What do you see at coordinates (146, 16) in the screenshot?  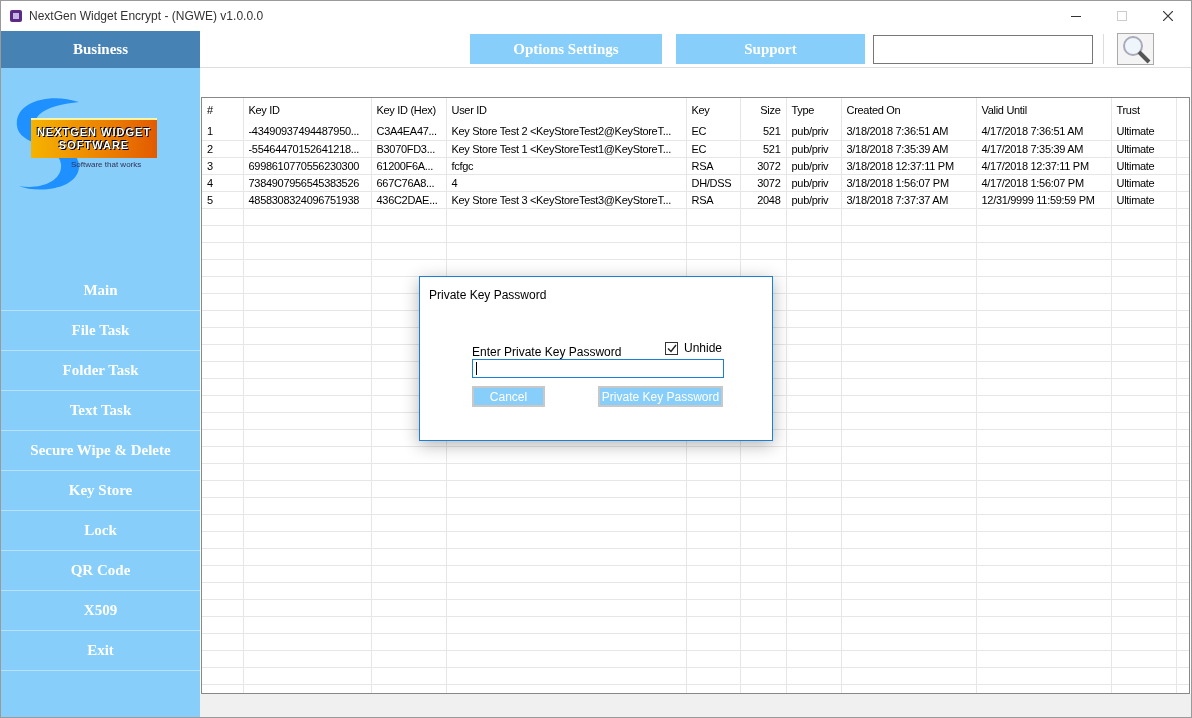 I see `window-title: NextGen Widget Encrypt - (NGWE) v1.0.0.0` at bounding box center [146, 16].